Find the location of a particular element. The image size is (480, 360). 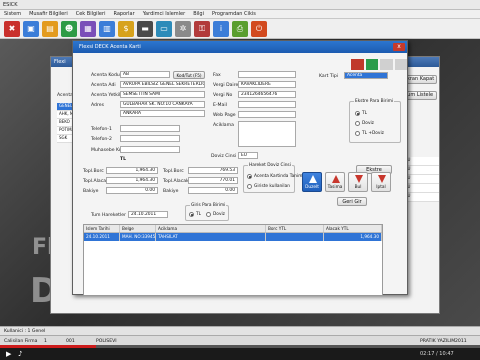

window-icon: ▣ is located at coordinates (31, 28).